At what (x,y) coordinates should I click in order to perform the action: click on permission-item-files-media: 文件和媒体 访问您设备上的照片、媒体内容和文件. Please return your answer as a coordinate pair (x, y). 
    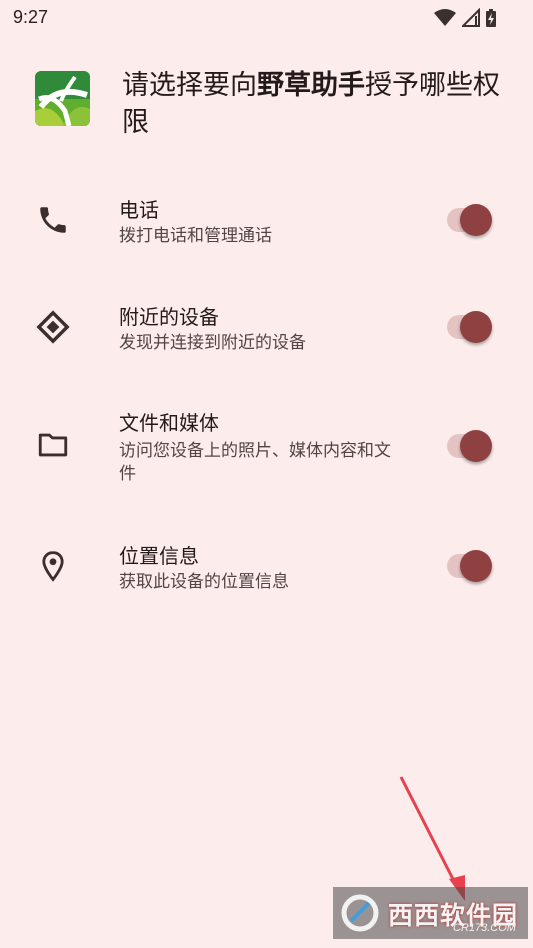
    Looking at the image, I should click on (266, 450).